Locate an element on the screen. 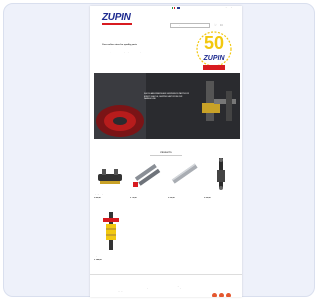  footer-logo: ZUPIN is located at coordinates (98, 287).